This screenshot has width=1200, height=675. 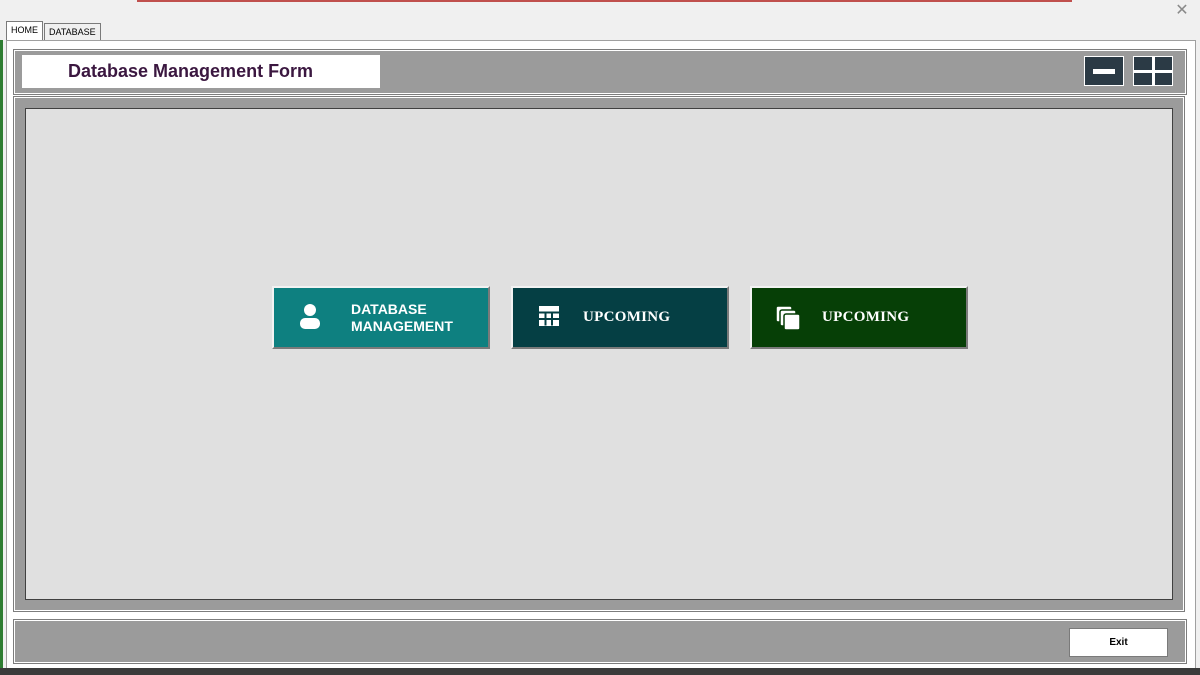 What do you see at coordinates (72, 31) in the screenshot?
I see `tab-database: DATABASE` at bounding box center [72, 31].